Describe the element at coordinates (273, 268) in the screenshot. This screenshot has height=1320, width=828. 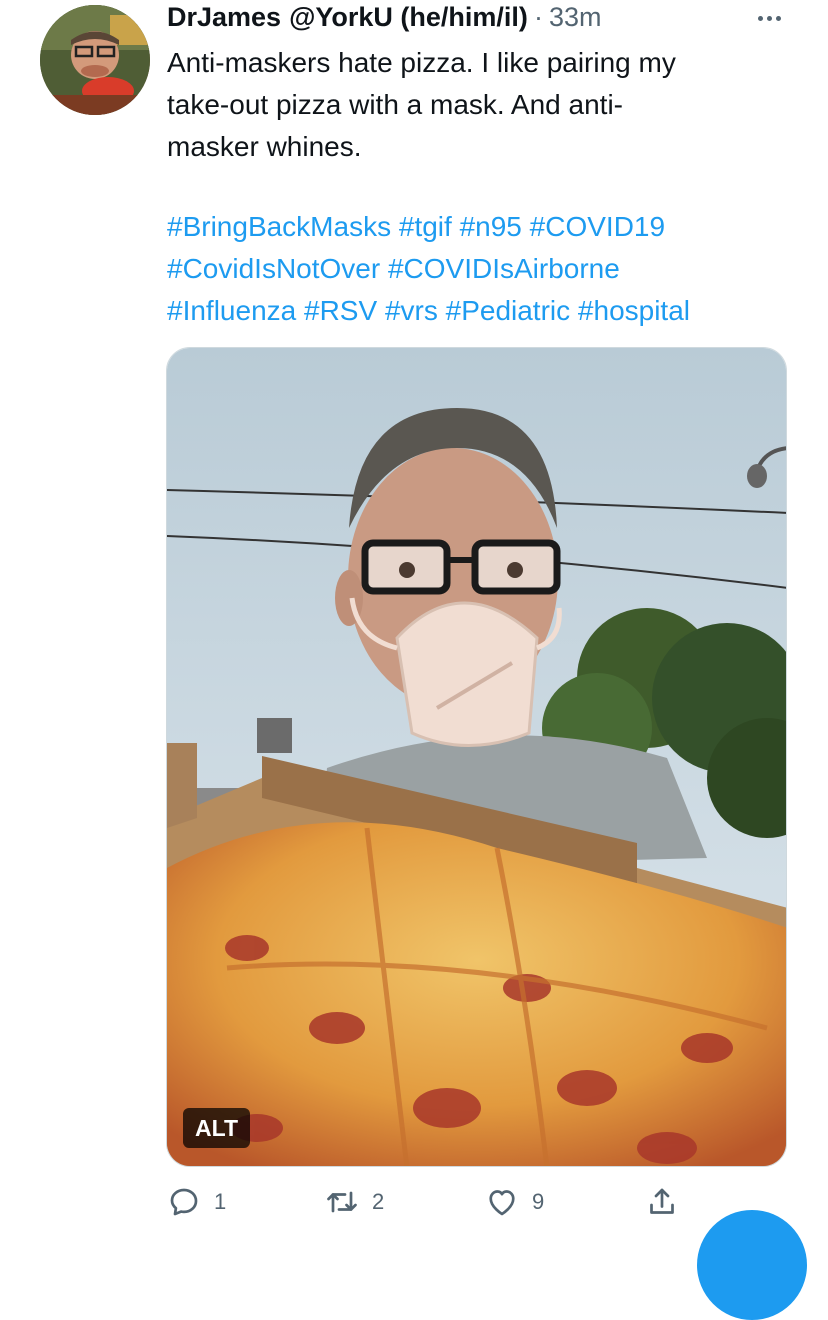
I see `hashtag-link: #CovidIsNotOver` at that location.